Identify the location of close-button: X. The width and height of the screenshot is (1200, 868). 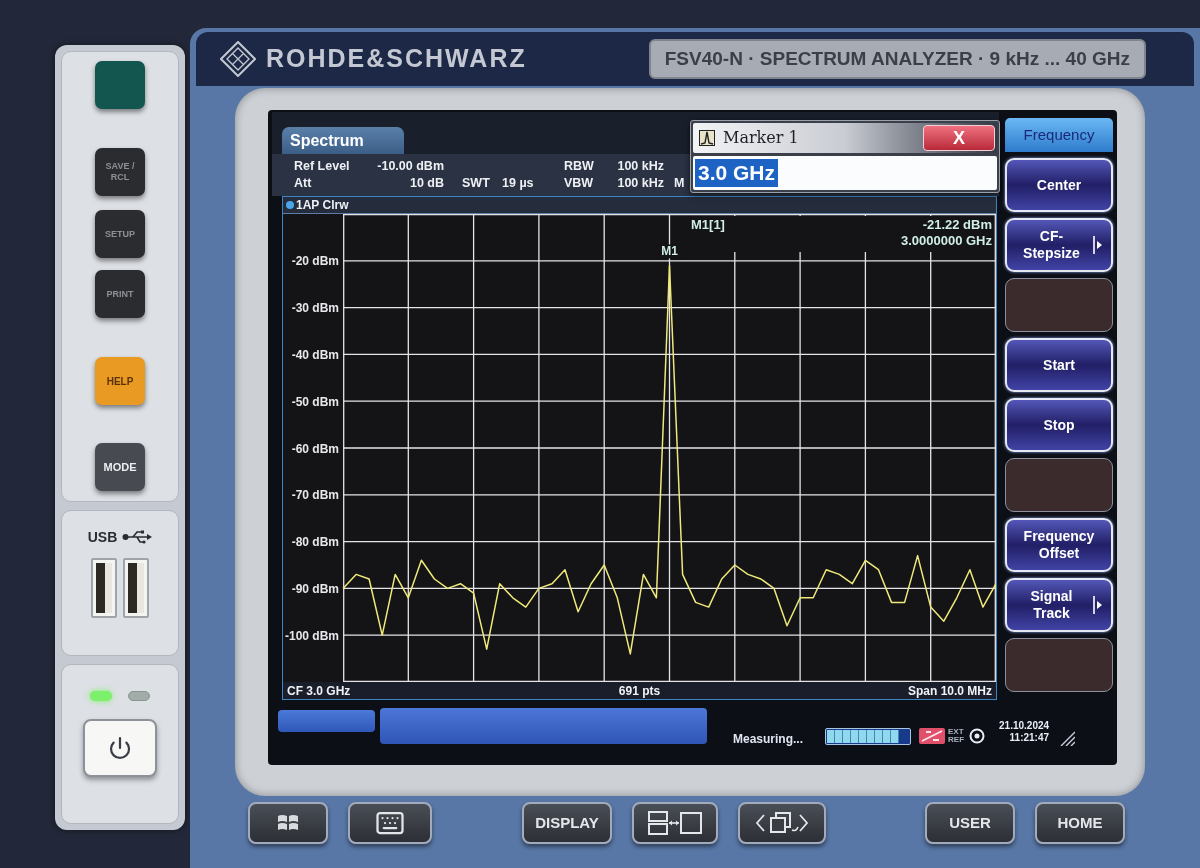
(959, 138).